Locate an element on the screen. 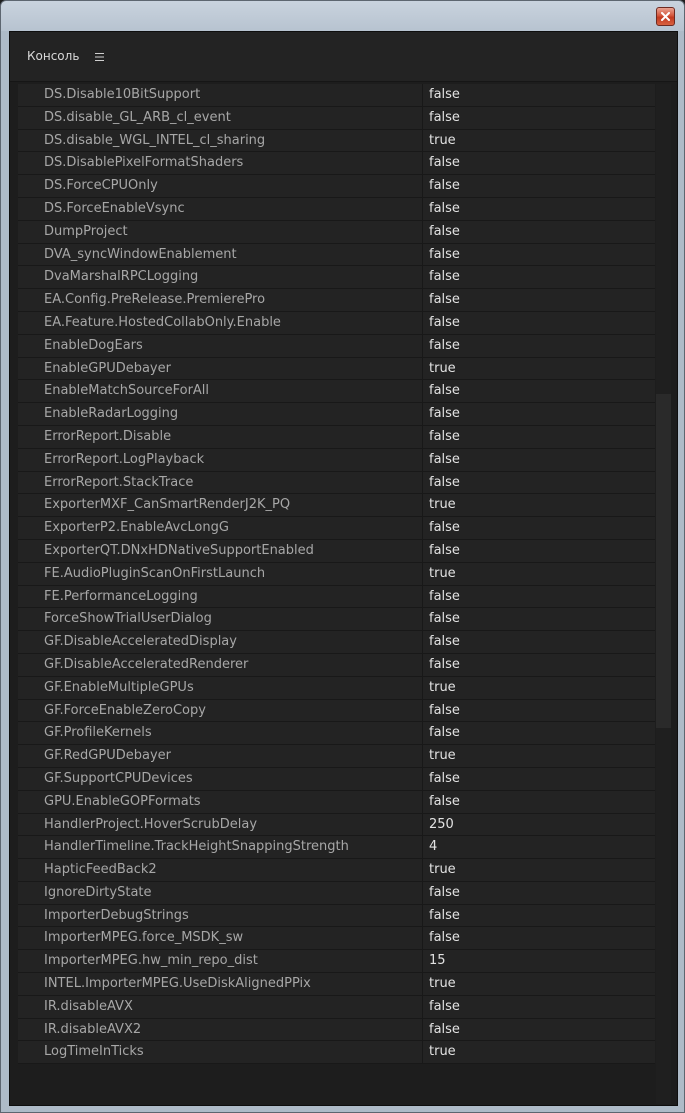 This screenshot has width=685, height=1113. scrollbar-thumb is located at coordinates (663, 561).